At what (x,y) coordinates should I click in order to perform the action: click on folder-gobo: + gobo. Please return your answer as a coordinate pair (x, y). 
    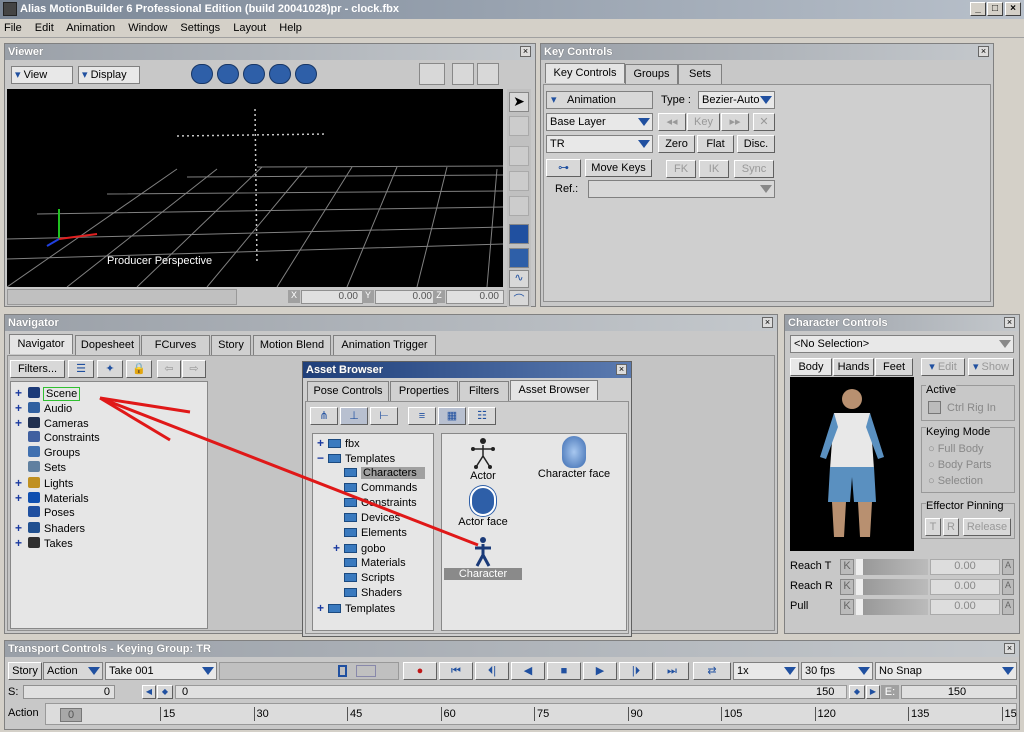
    Looking at the image, I should click on (359, 548).